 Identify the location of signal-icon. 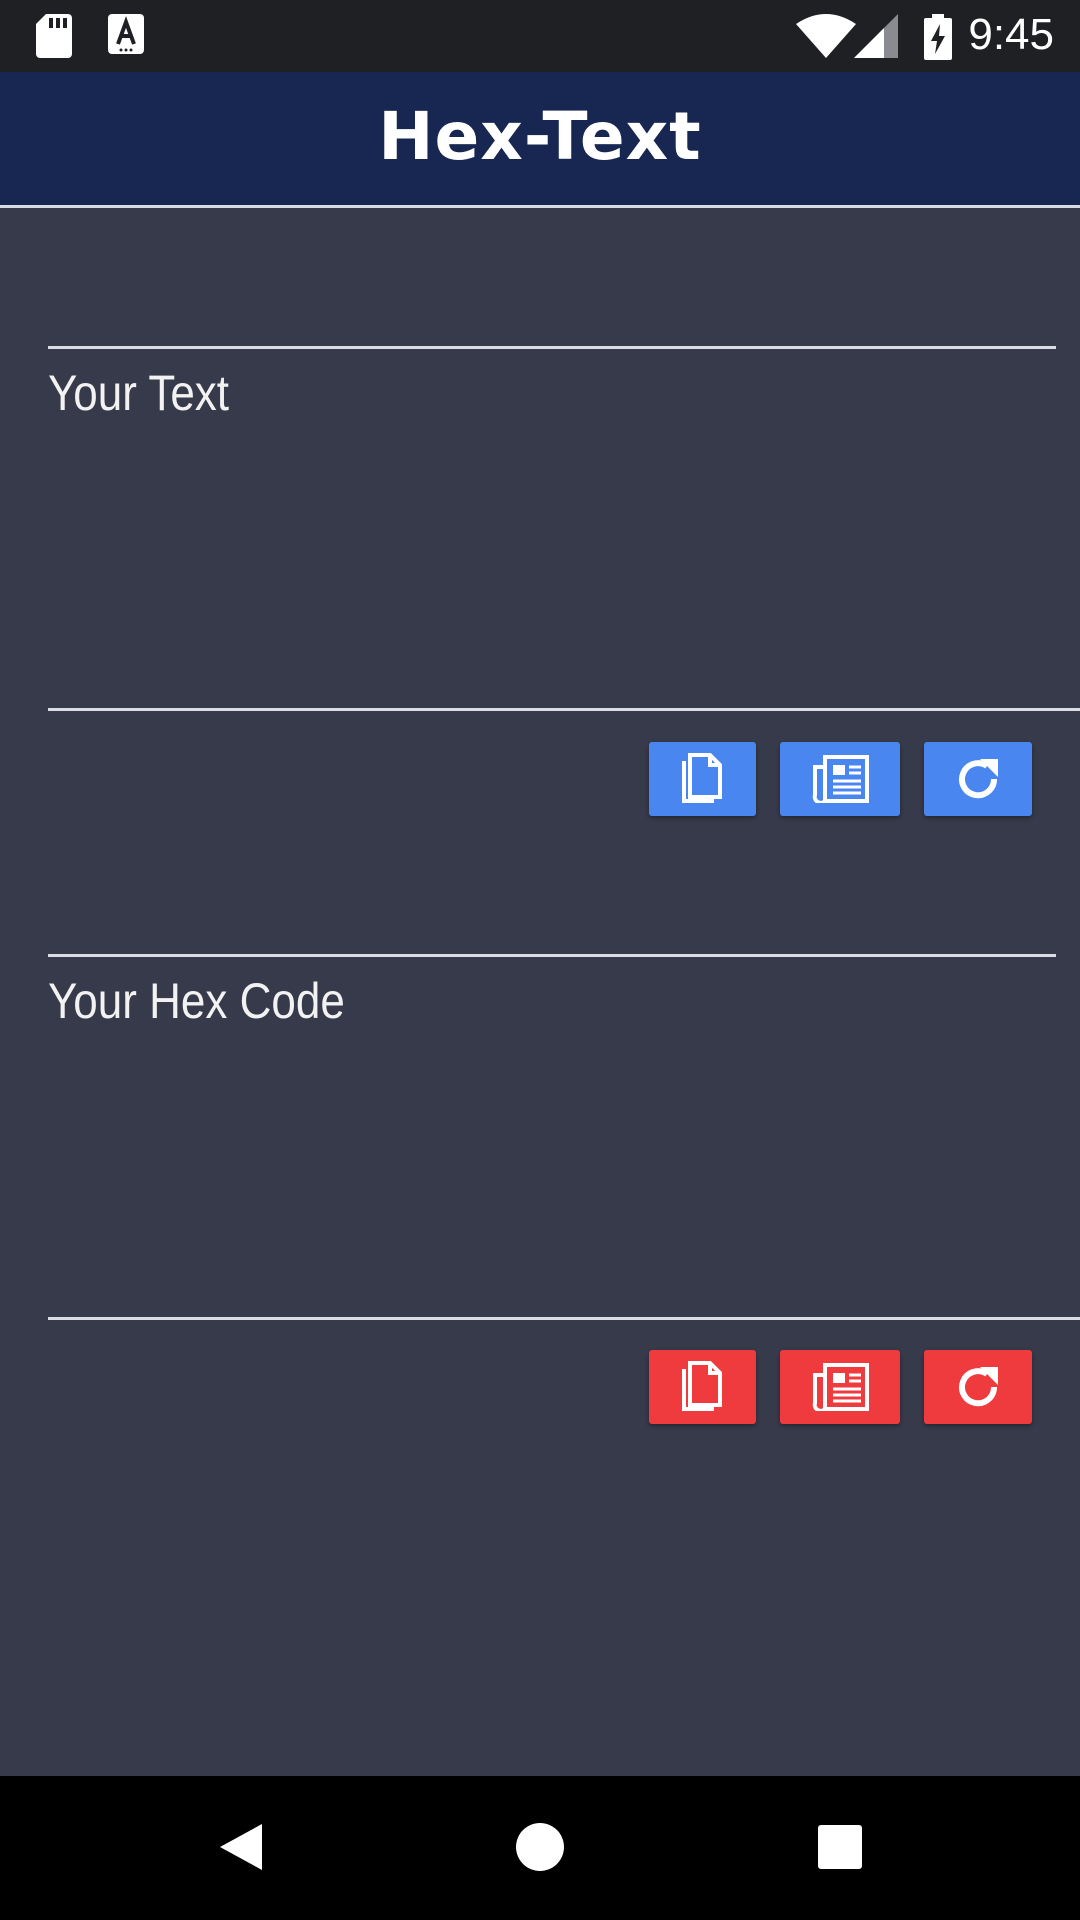
(876, 38).